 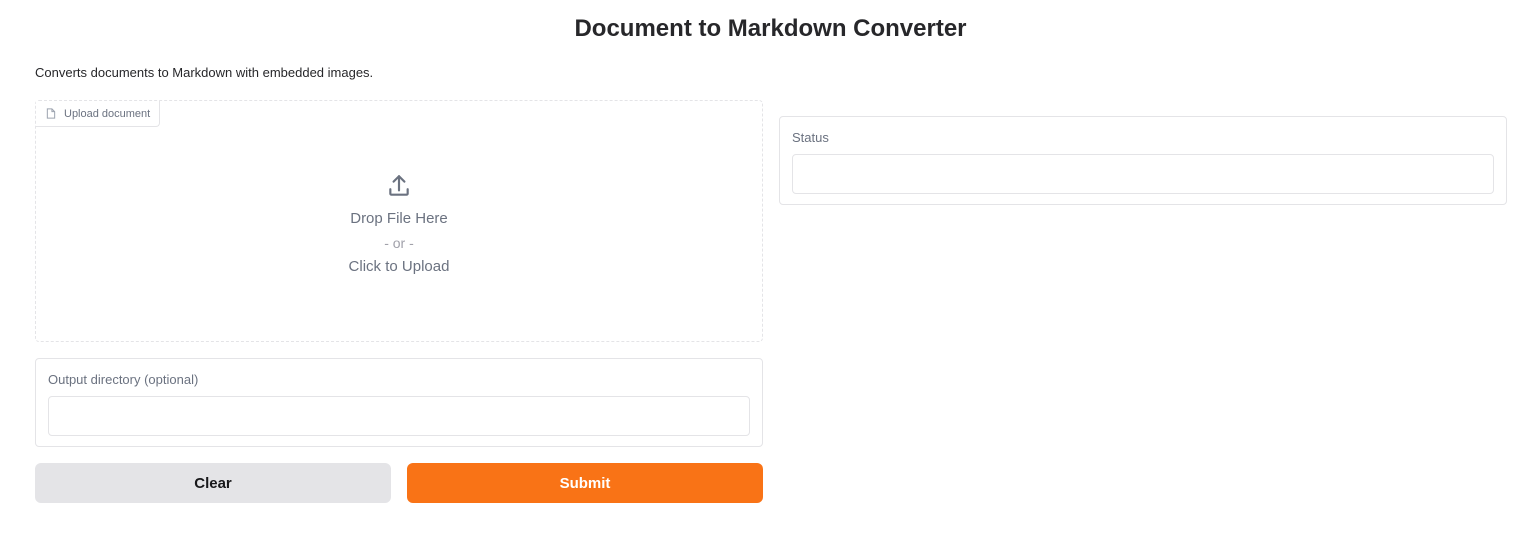 I want to click on output-directory-input, so click(x=399, y=416).